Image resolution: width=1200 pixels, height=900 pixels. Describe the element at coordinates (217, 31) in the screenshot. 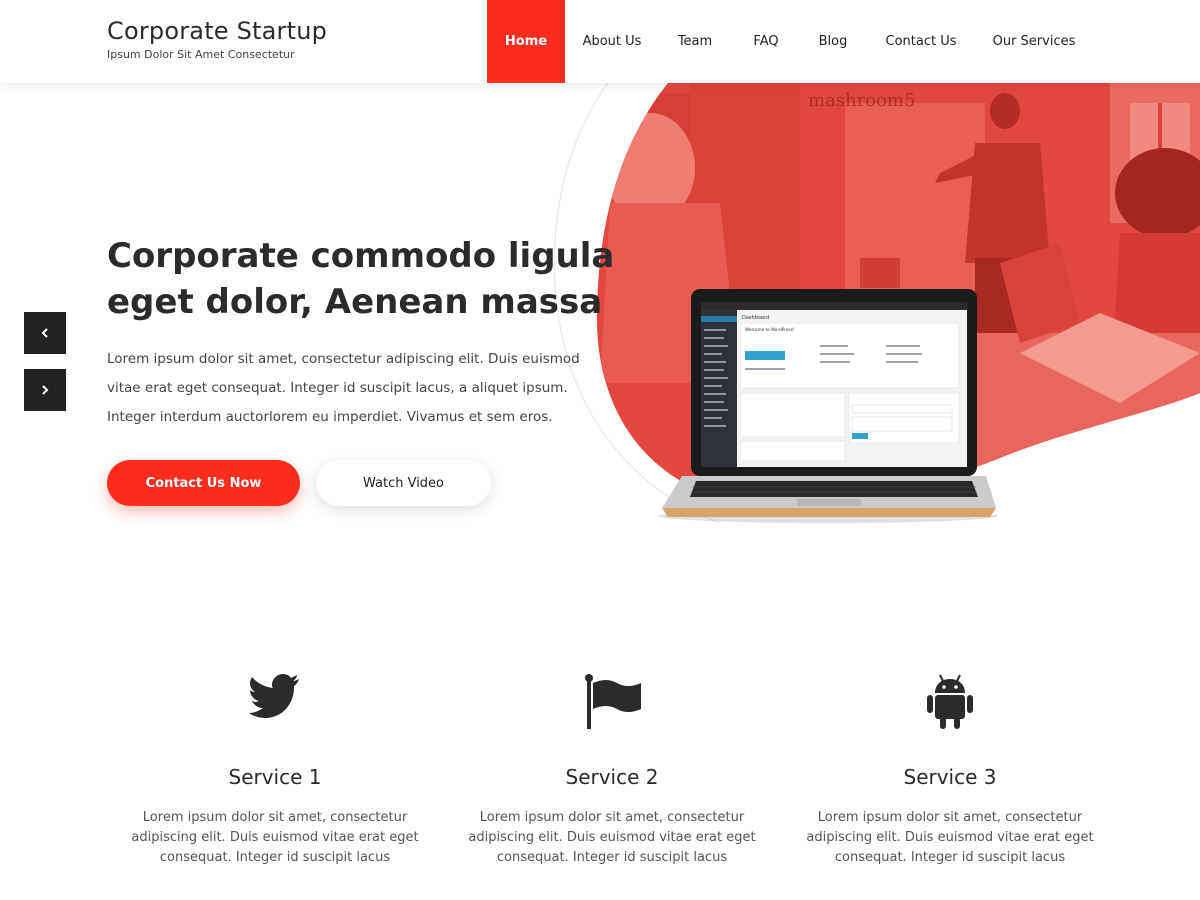

I see `site-title: Corporate Startup` at that location.